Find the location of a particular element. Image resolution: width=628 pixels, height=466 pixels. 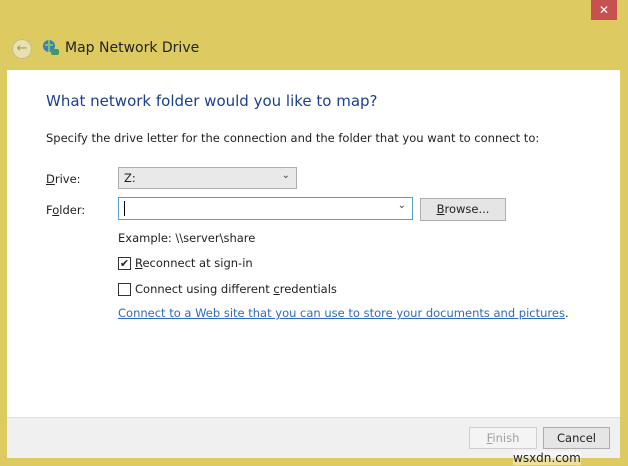

credentials-checkbox: Connect using different credentials is located at coordinates (227, 289).